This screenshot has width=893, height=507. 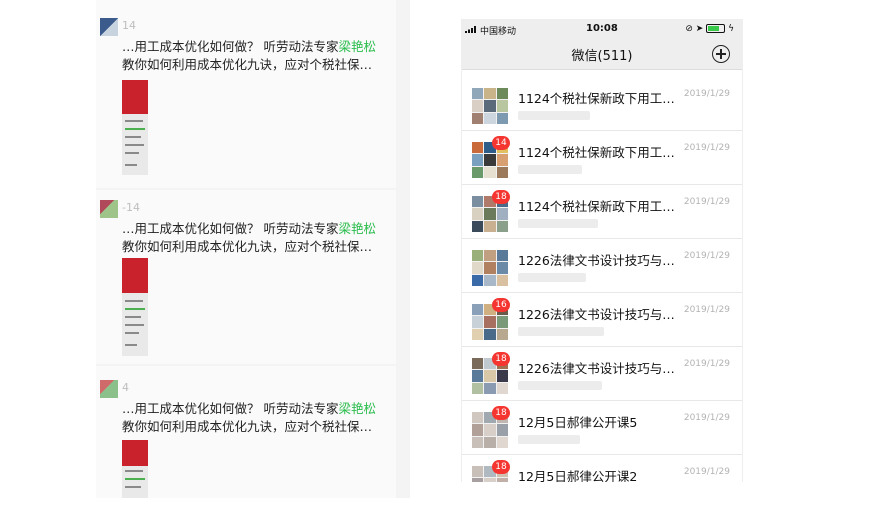 I want to click on status-icons: ⊘ ➤ ϟ, so click(x=709, y=29).